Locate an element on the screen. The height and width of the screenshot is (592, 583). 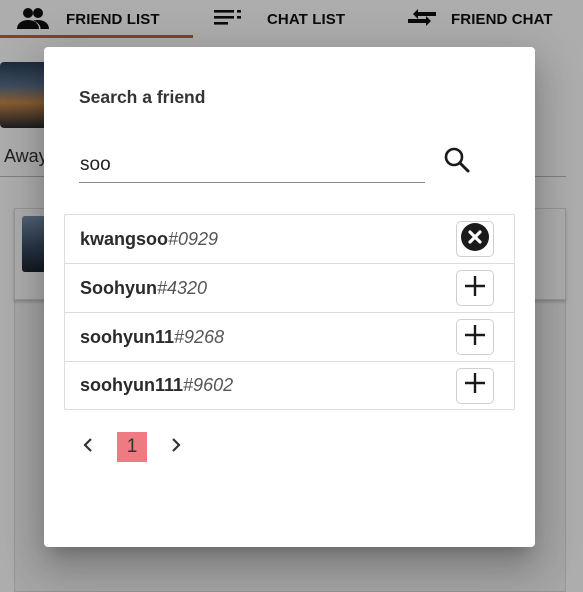
search-icon is located at coordinates (457, 162).